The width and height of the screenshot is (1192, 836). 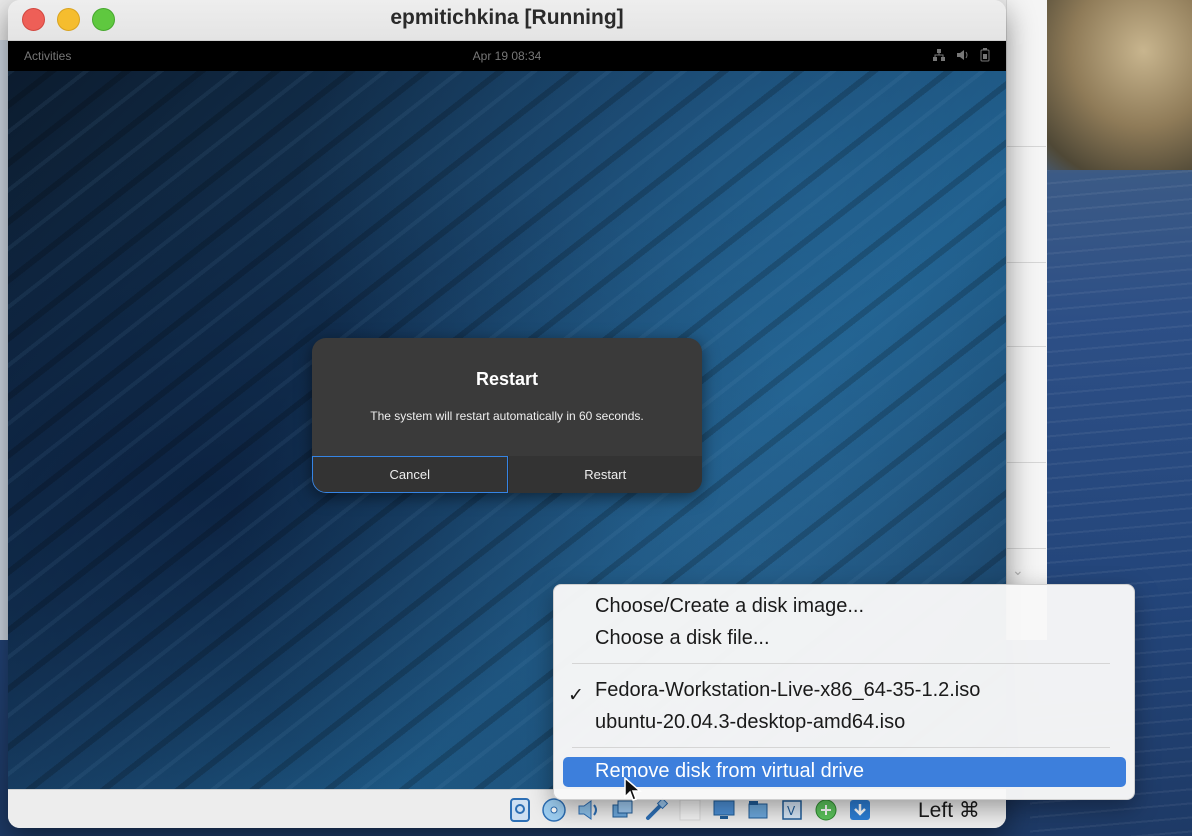 What do you see at coordinates (750, 722) in the screenshot?
I see `menu-item-ubuntu-iso: ubuntu-20.04.3-desktop-amd64.iso` at bounding box center [750, 722].